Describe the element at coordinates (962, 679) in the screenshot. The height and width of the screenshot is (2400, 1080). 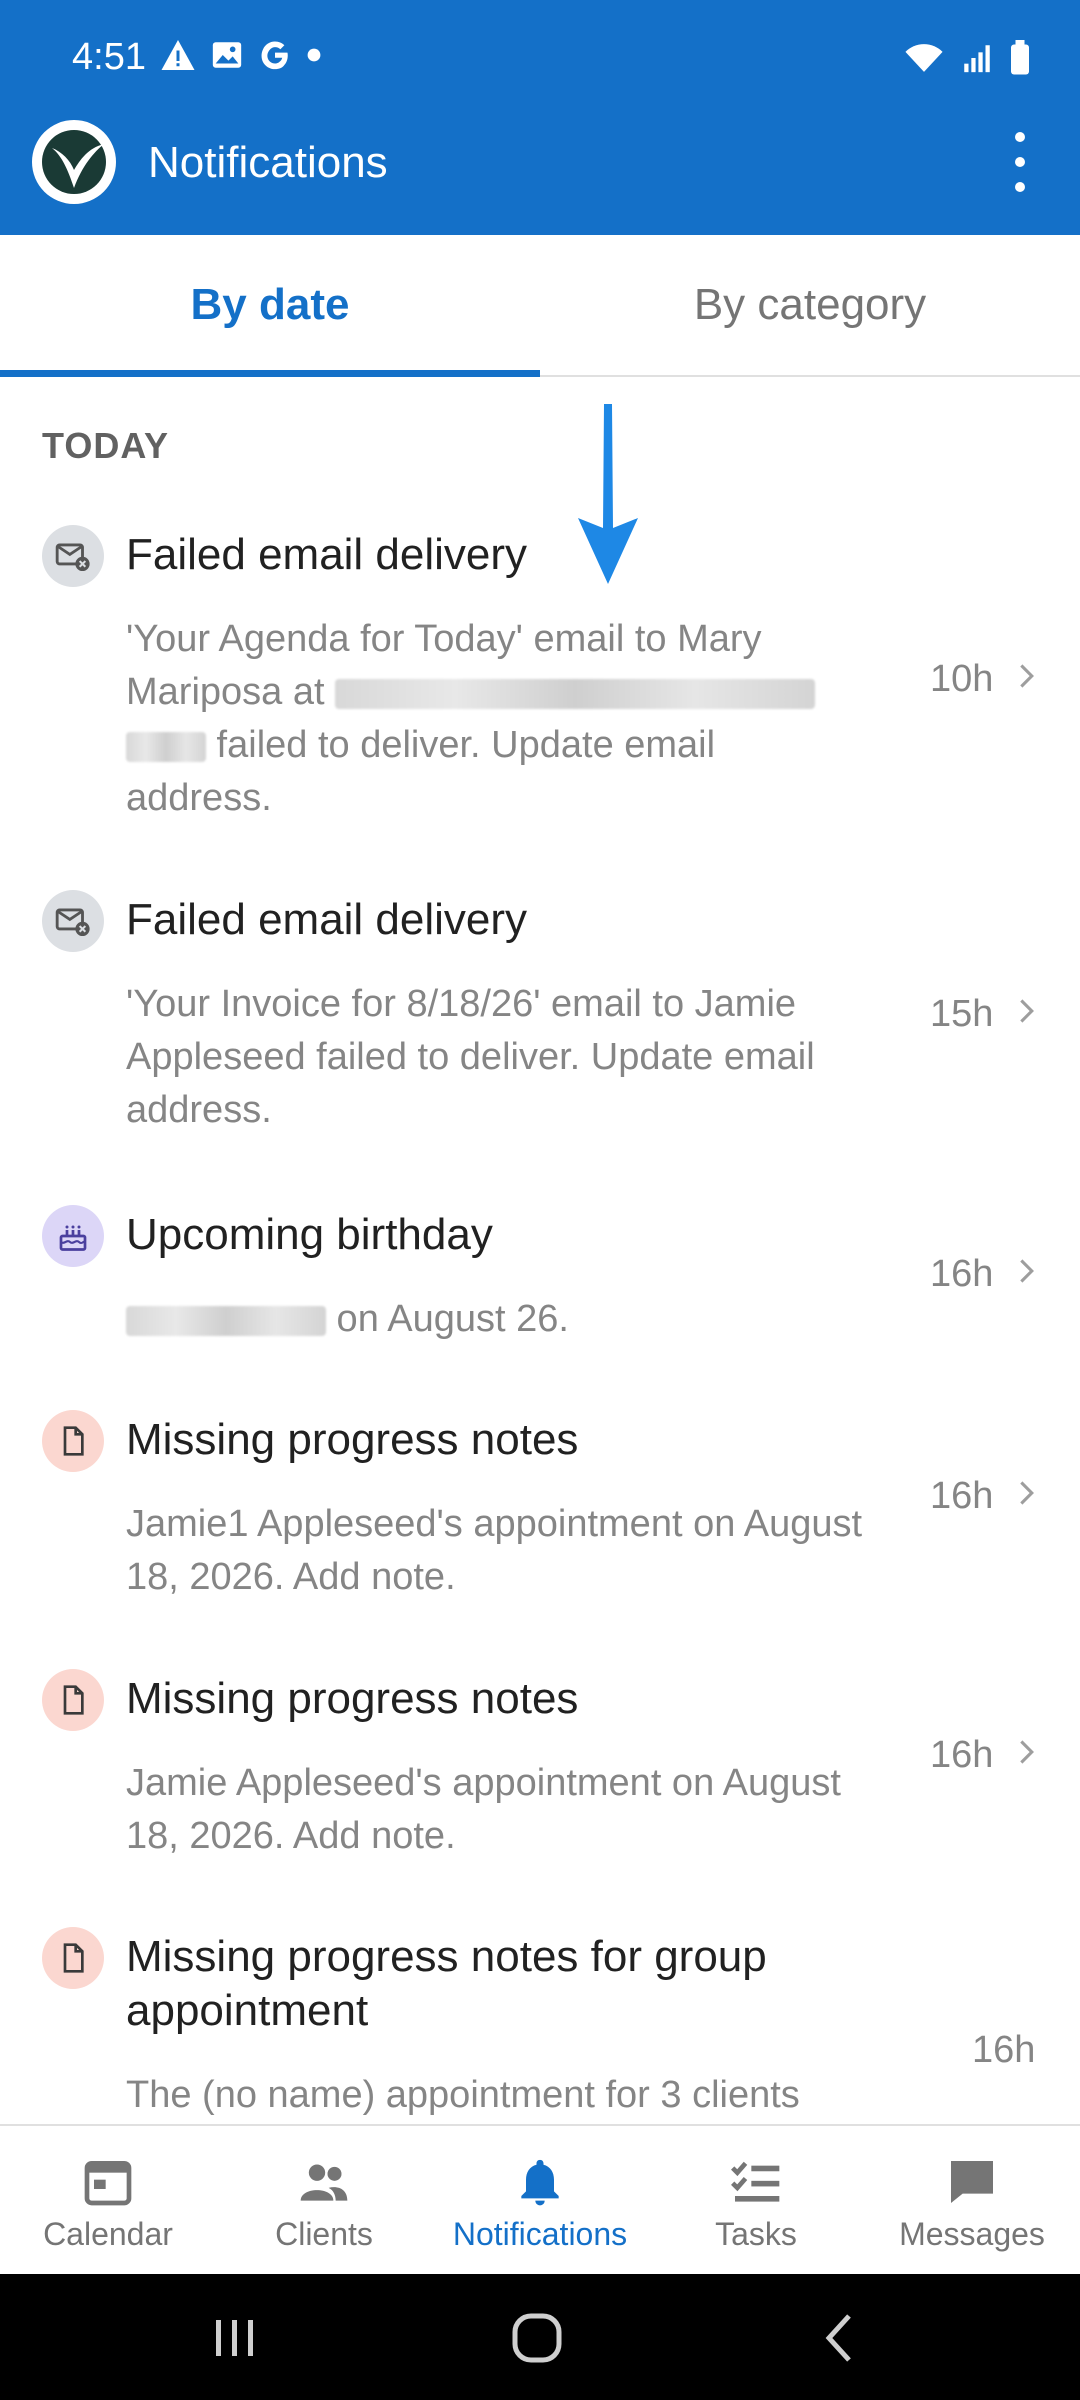
I see `notification-time: 10h` at that location.